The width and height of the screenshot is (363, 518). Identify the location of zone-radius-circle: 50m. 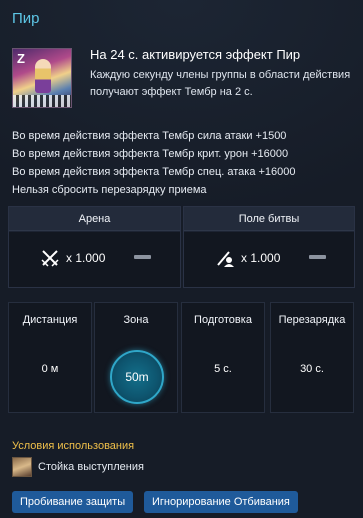
(137, 377).